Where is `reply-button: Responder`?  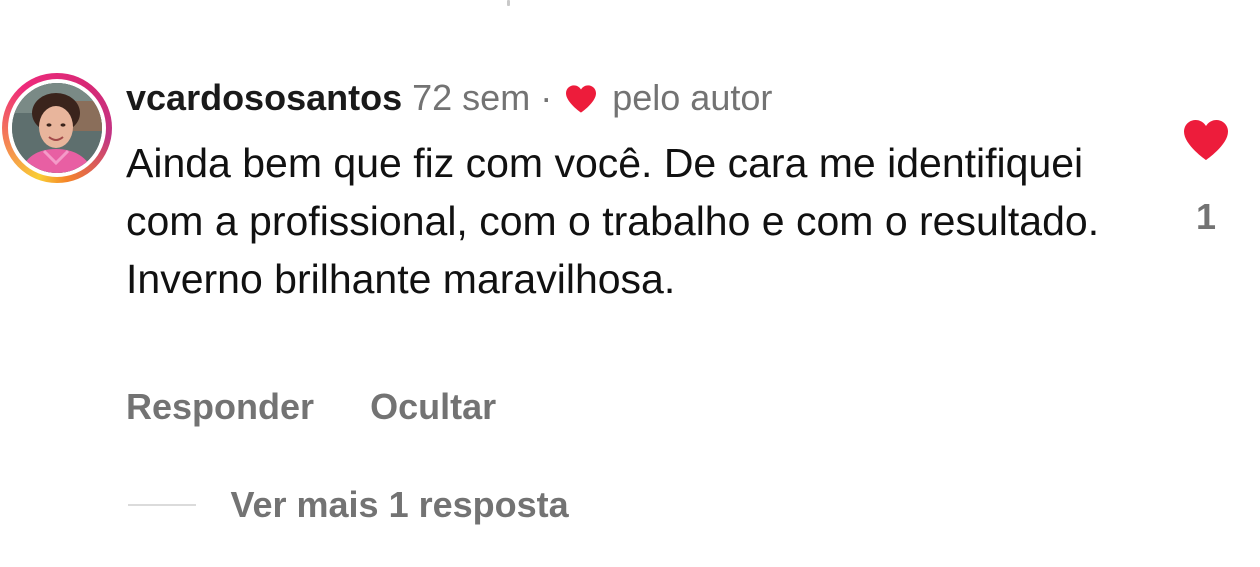
reply-button: Responder is located at coordinates (220, 407).